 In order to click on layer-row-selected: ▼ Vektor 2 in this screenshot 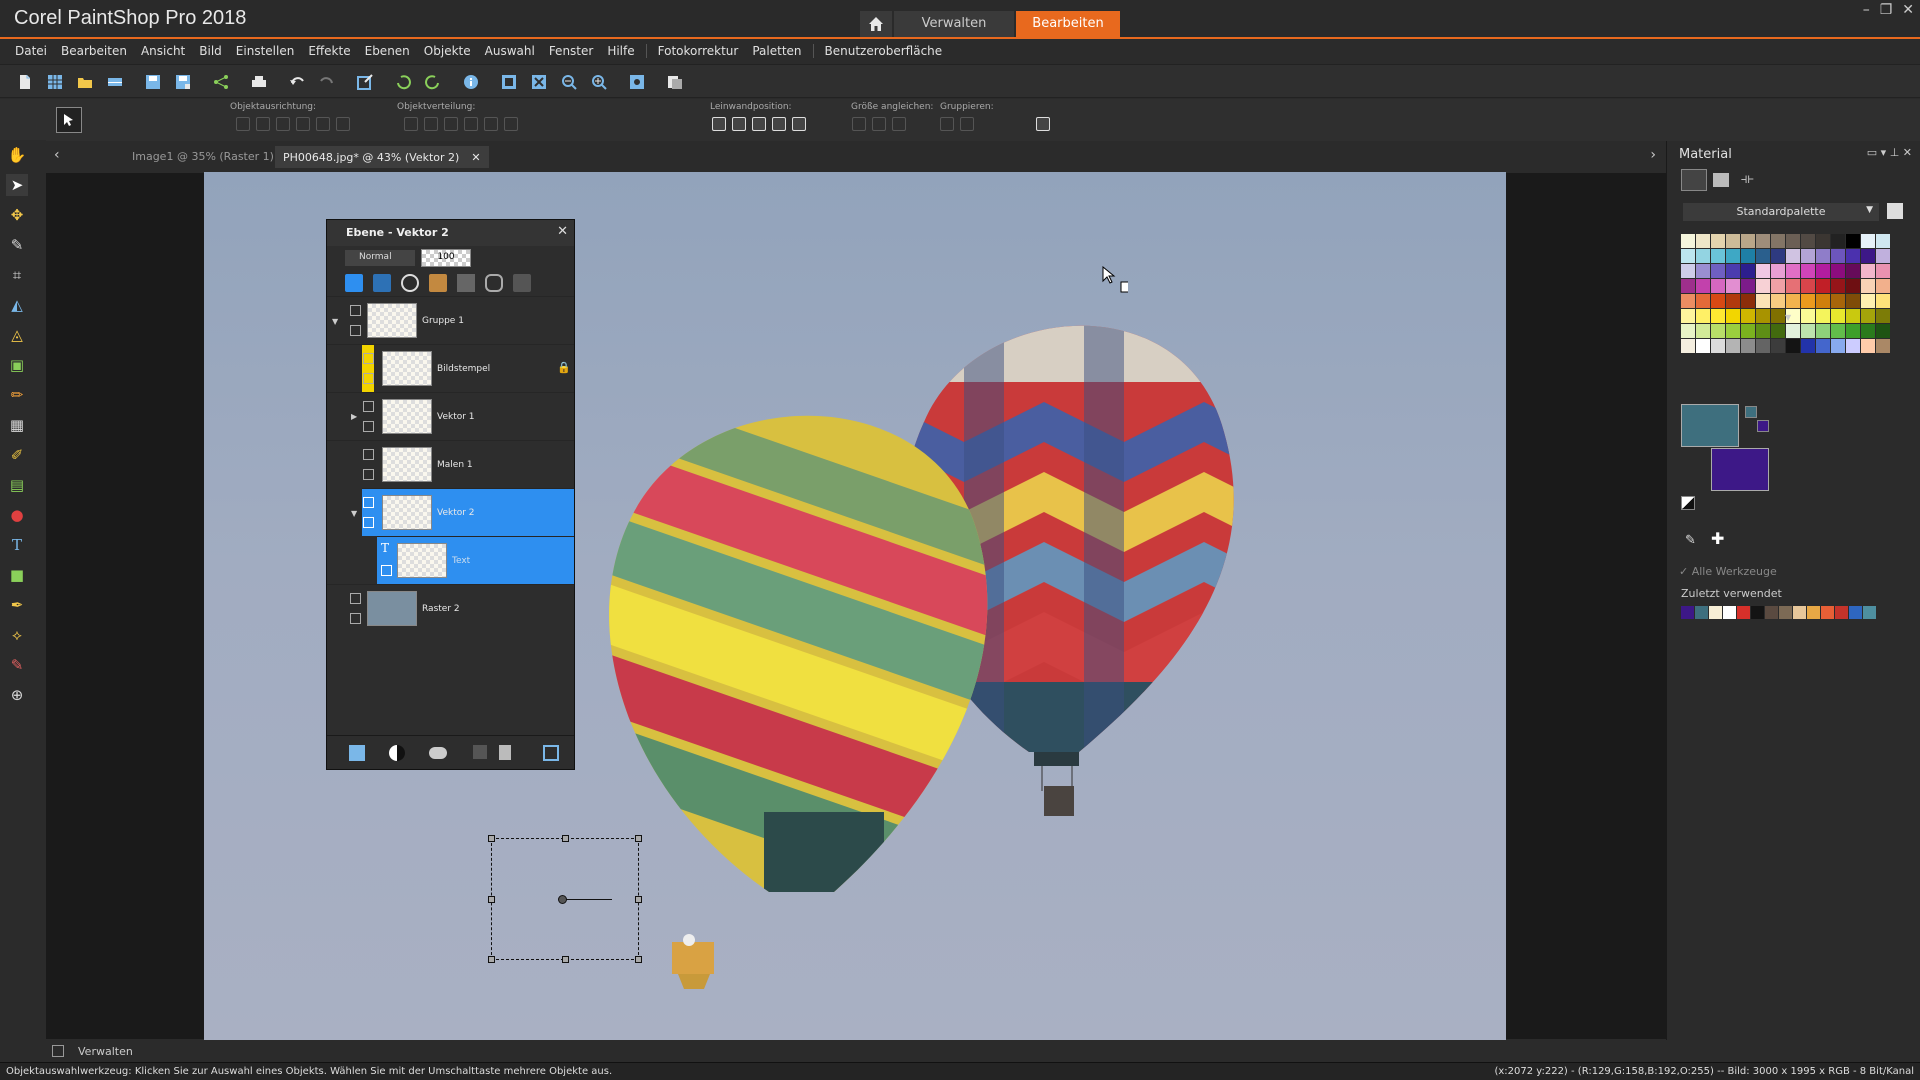, I will do `click(462, 512)`.